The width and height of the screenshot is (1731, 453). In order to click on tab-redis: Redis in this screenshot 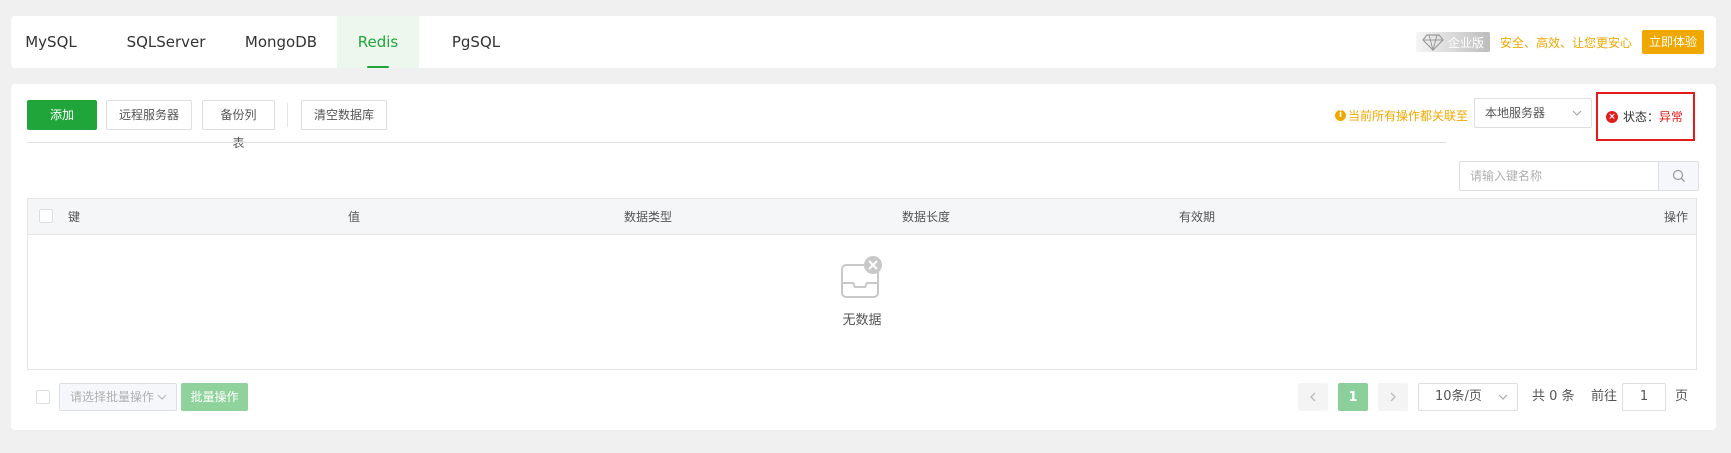, I will do `click(378, 42)`.